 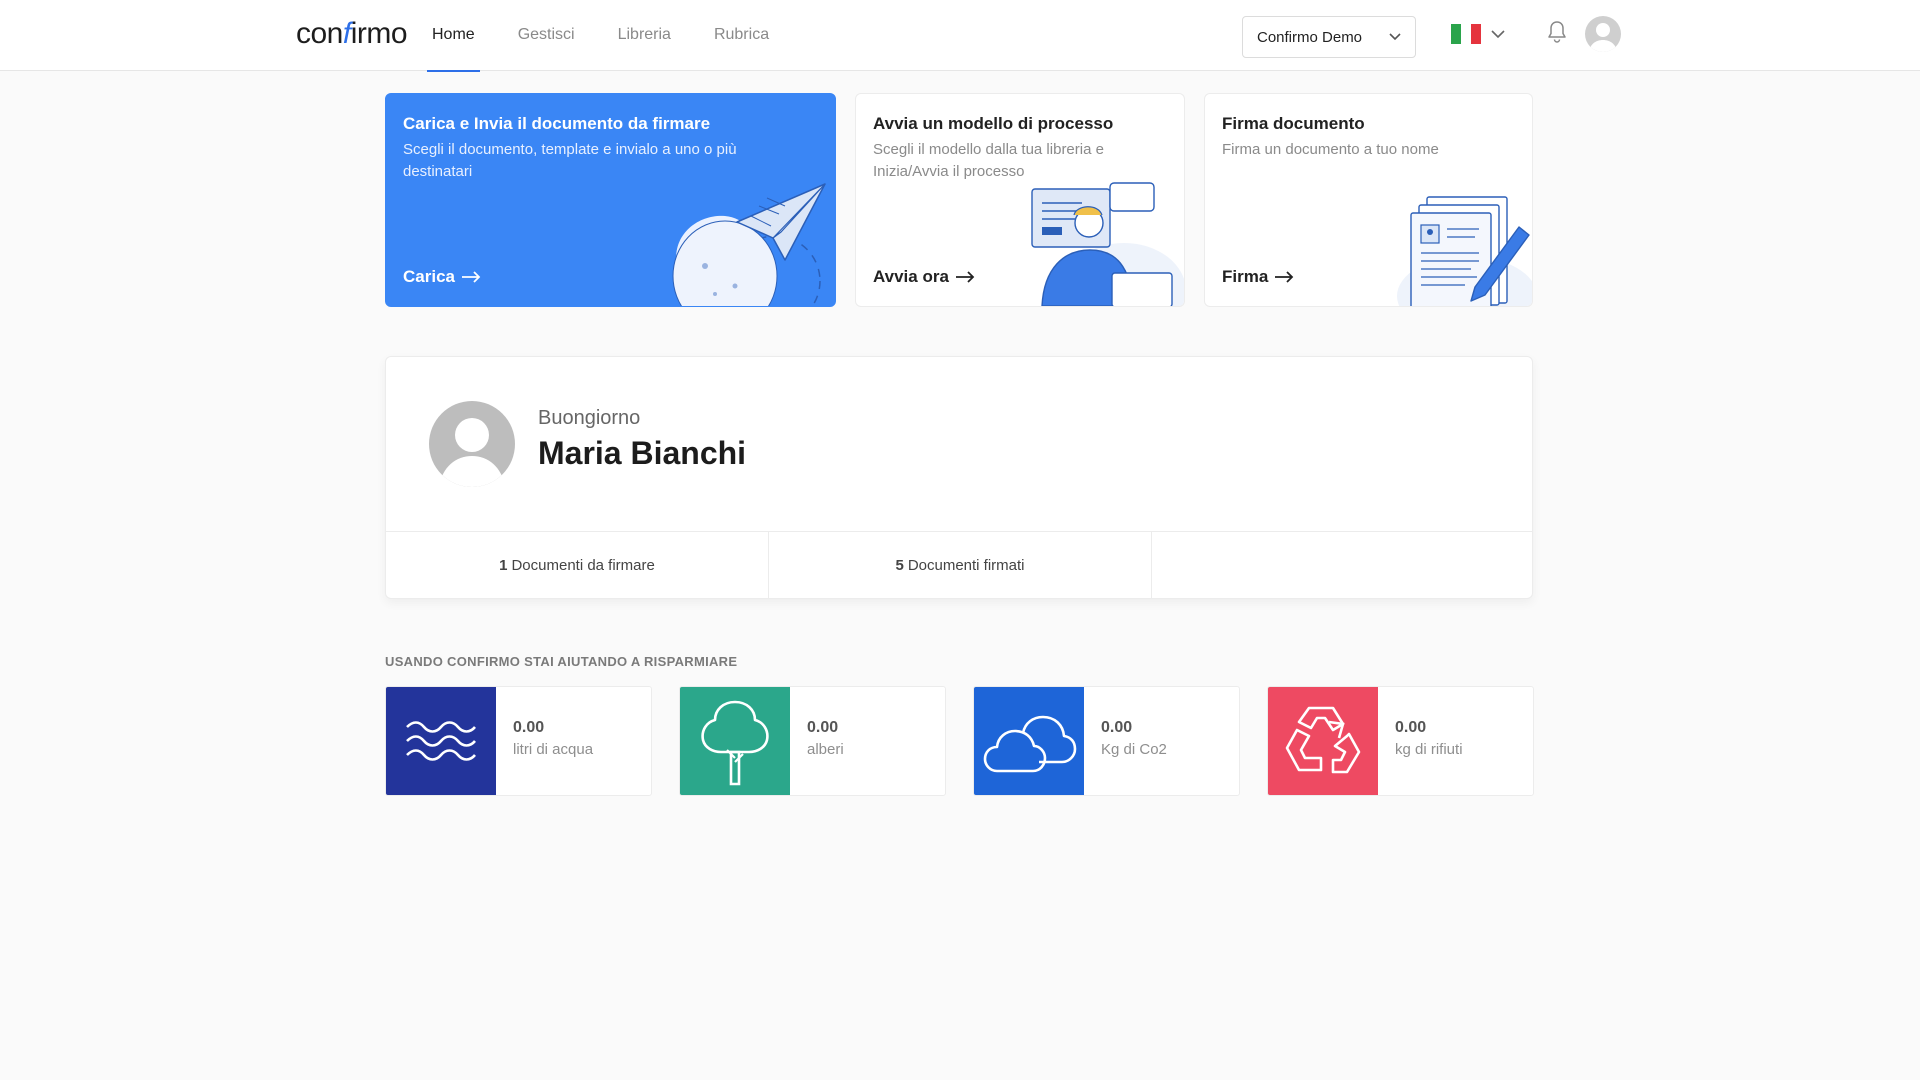 What do you see at coordinates (642, 453) in the screenshot?
I see `user-name: Maria Bianchi` at bounding box center [642, 453].